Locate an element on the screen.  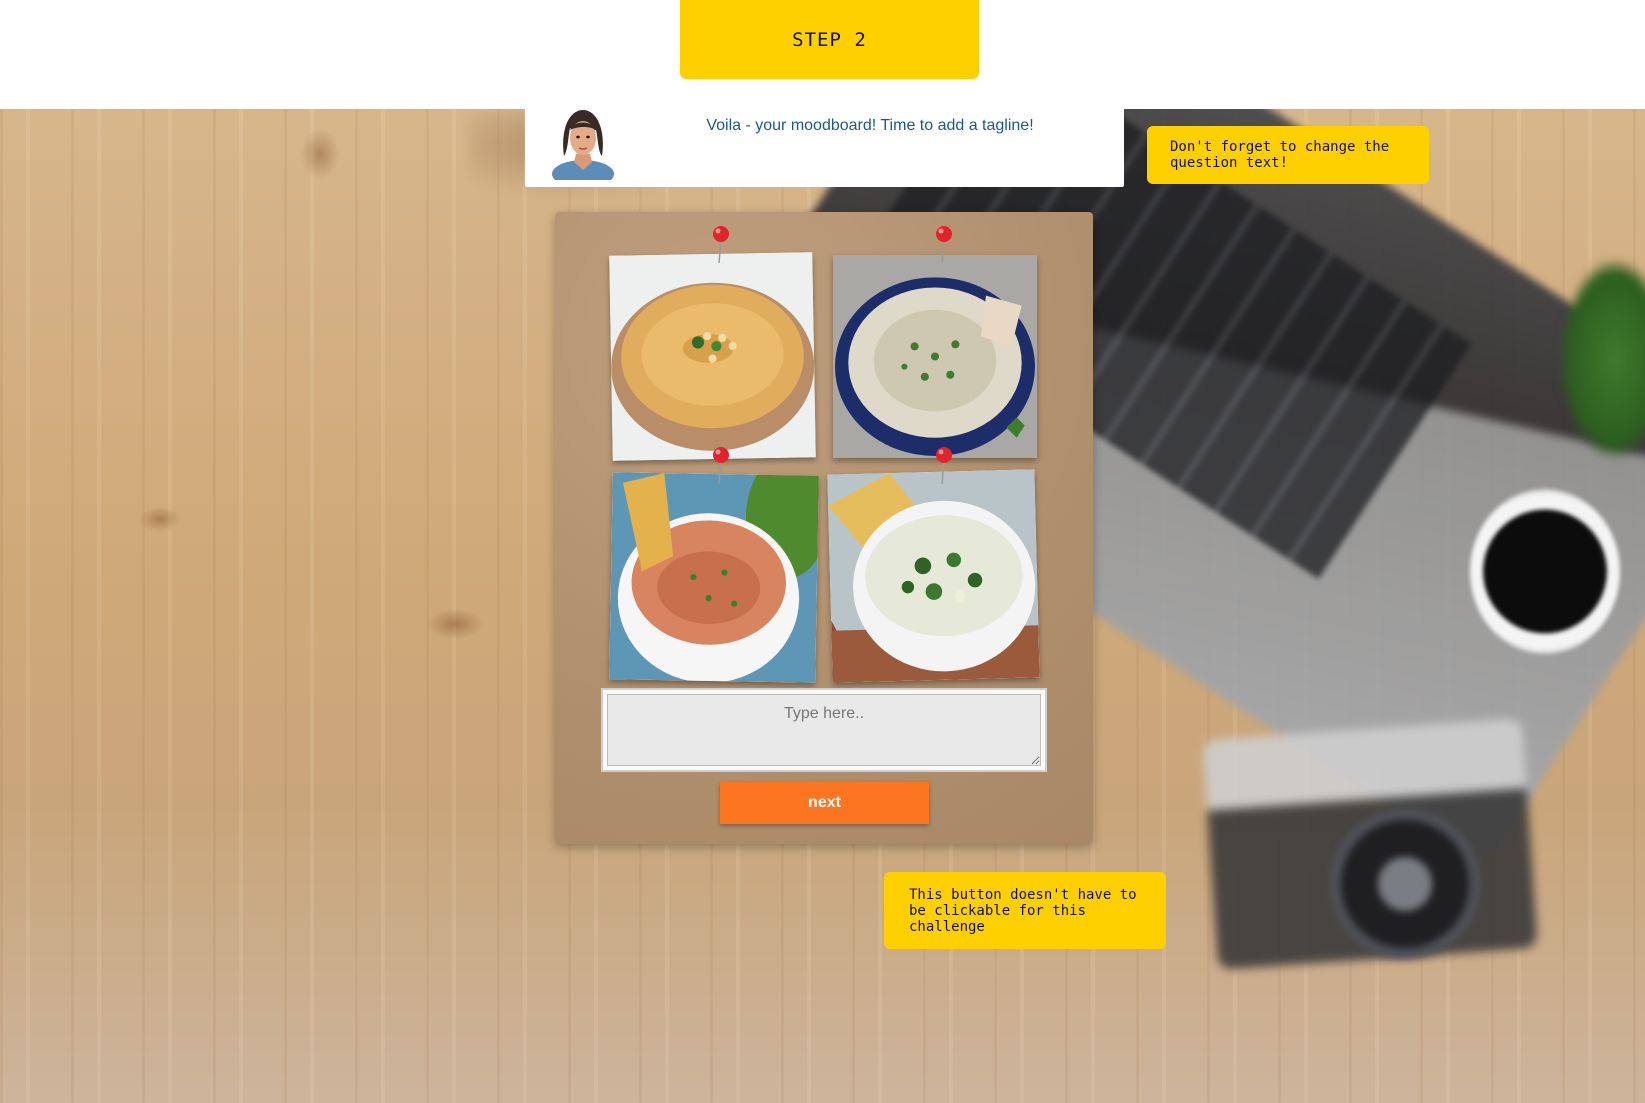
hummus-photo-icon is located at coordinates (712, 356).